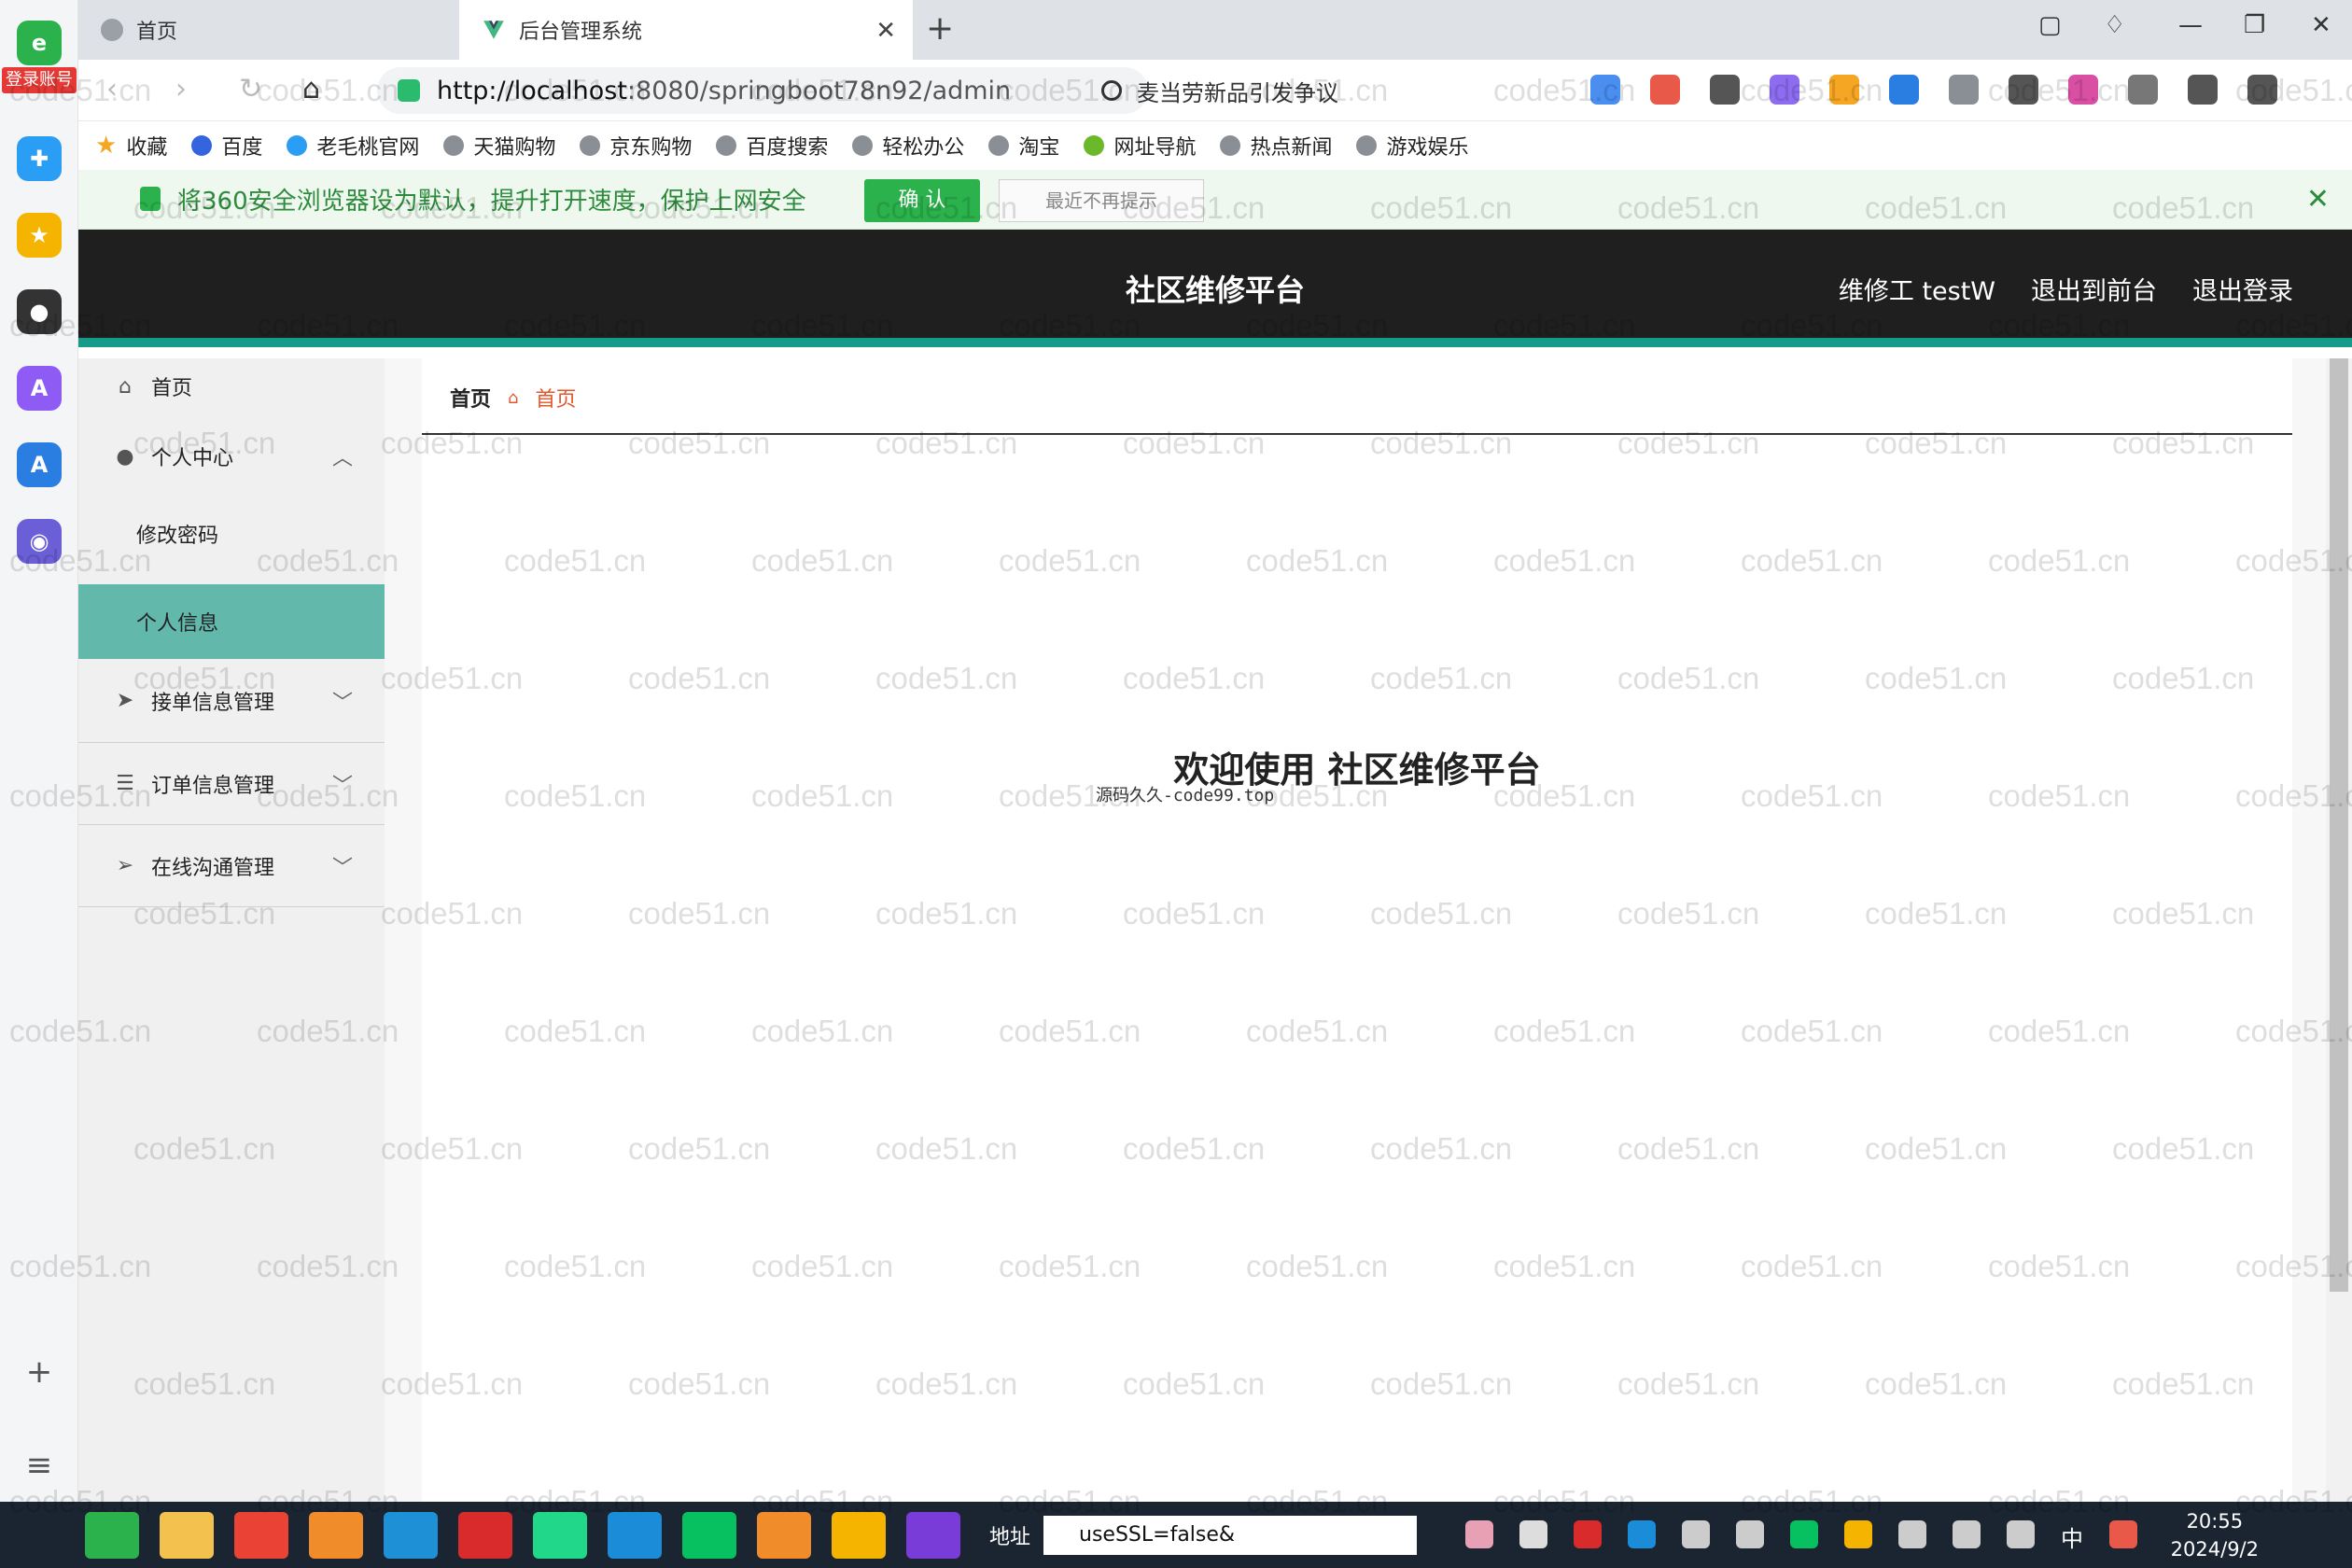  Describe the element at coordinates (226, 146) in the screenshot. I see `bookmark-baidu: 百度` at that location.